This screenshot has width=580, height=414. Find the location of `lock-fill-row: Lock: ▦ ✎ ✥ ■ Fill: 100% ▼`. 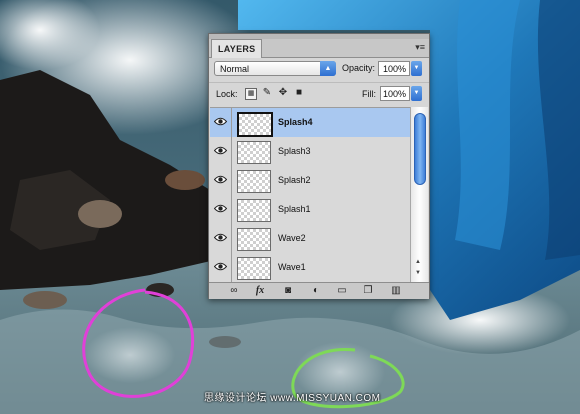

lock-fill-row: Lock: ▦ ✎ ✥ ■ Fill: 100% ▼ is located at coordinates (319, 93).